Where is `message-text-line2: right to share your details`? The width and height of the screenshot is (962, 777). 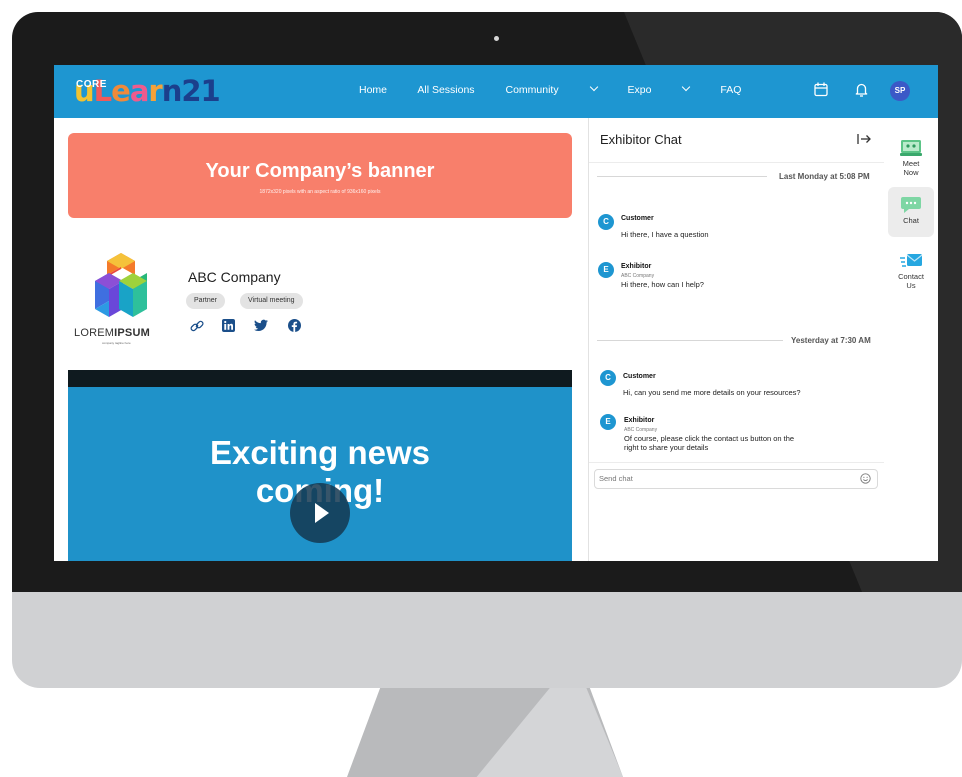 message-text-line2: right to share your details is located at coordinates (666, 447).